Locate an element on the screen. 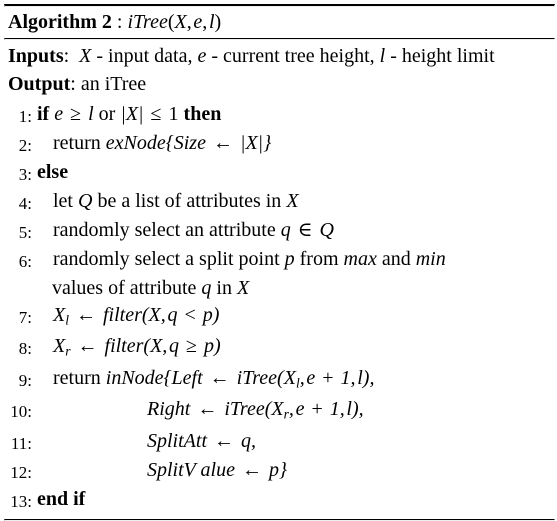 This screenshot has height=521, width=557. step-number: 5: is located at coordinates (25, 232).